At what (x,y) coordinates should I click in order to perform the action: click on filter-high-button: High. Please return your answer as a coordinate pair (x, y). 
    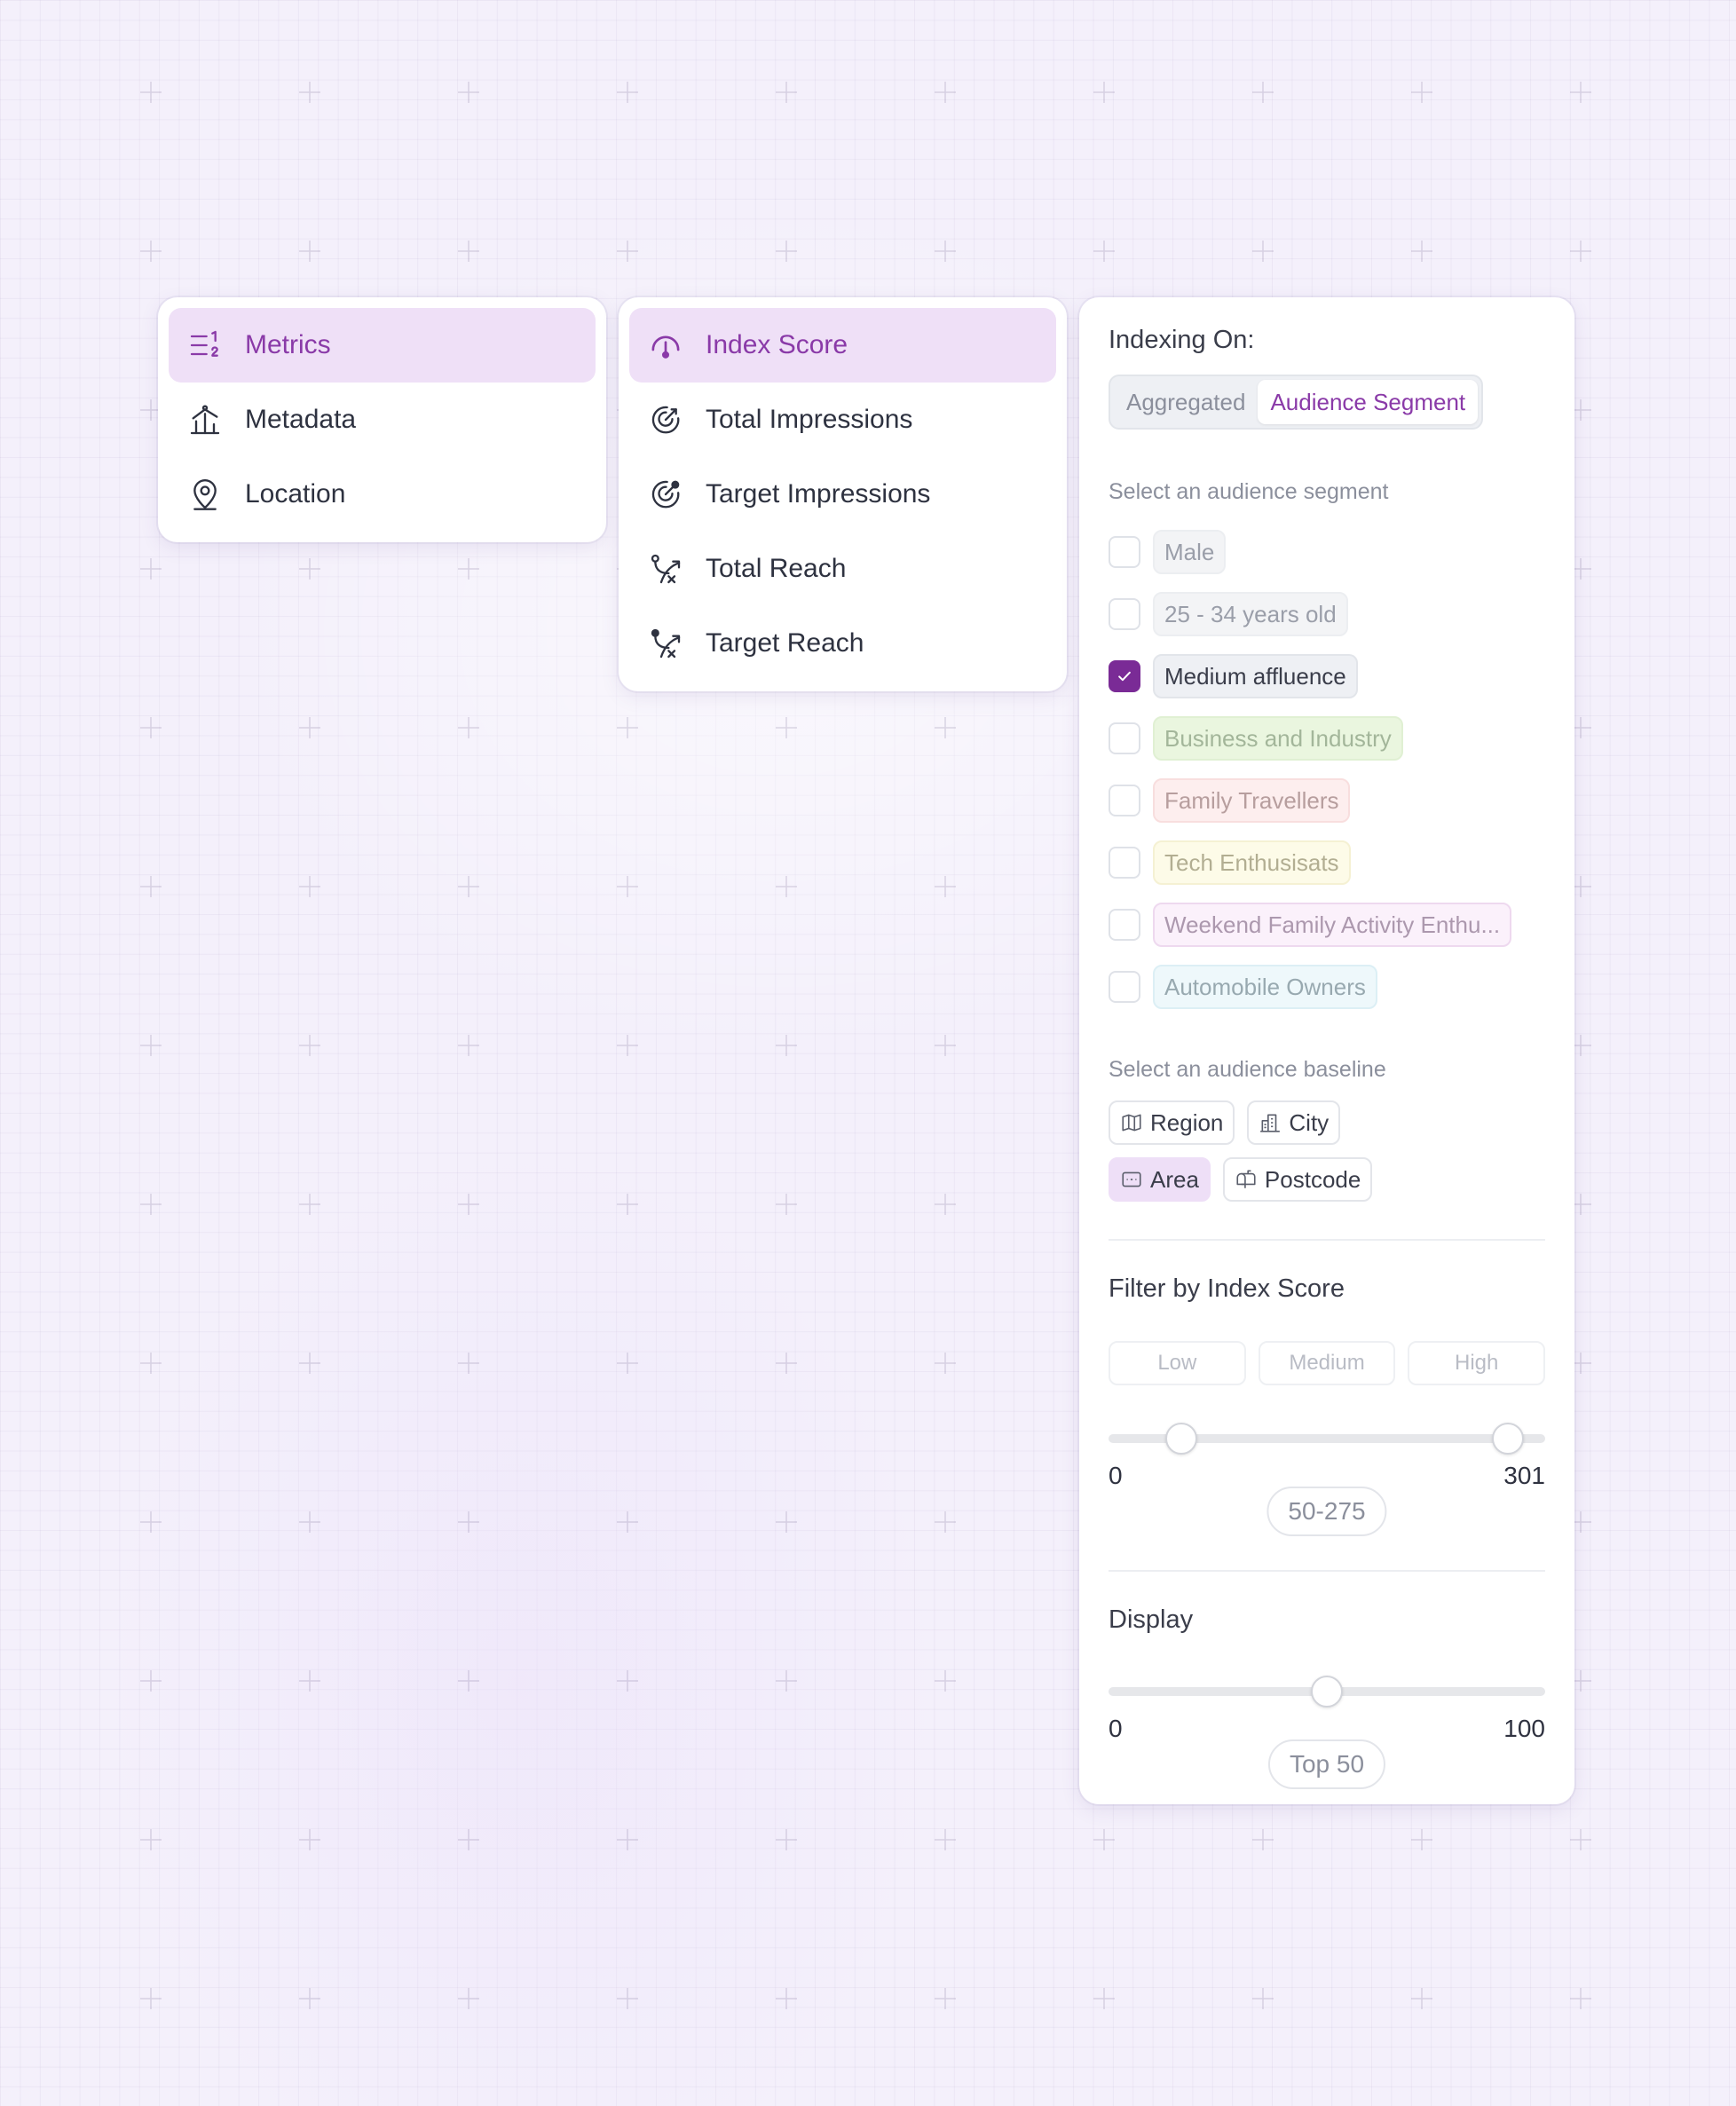
    Looking at the image, I should click on (1477, 1363).